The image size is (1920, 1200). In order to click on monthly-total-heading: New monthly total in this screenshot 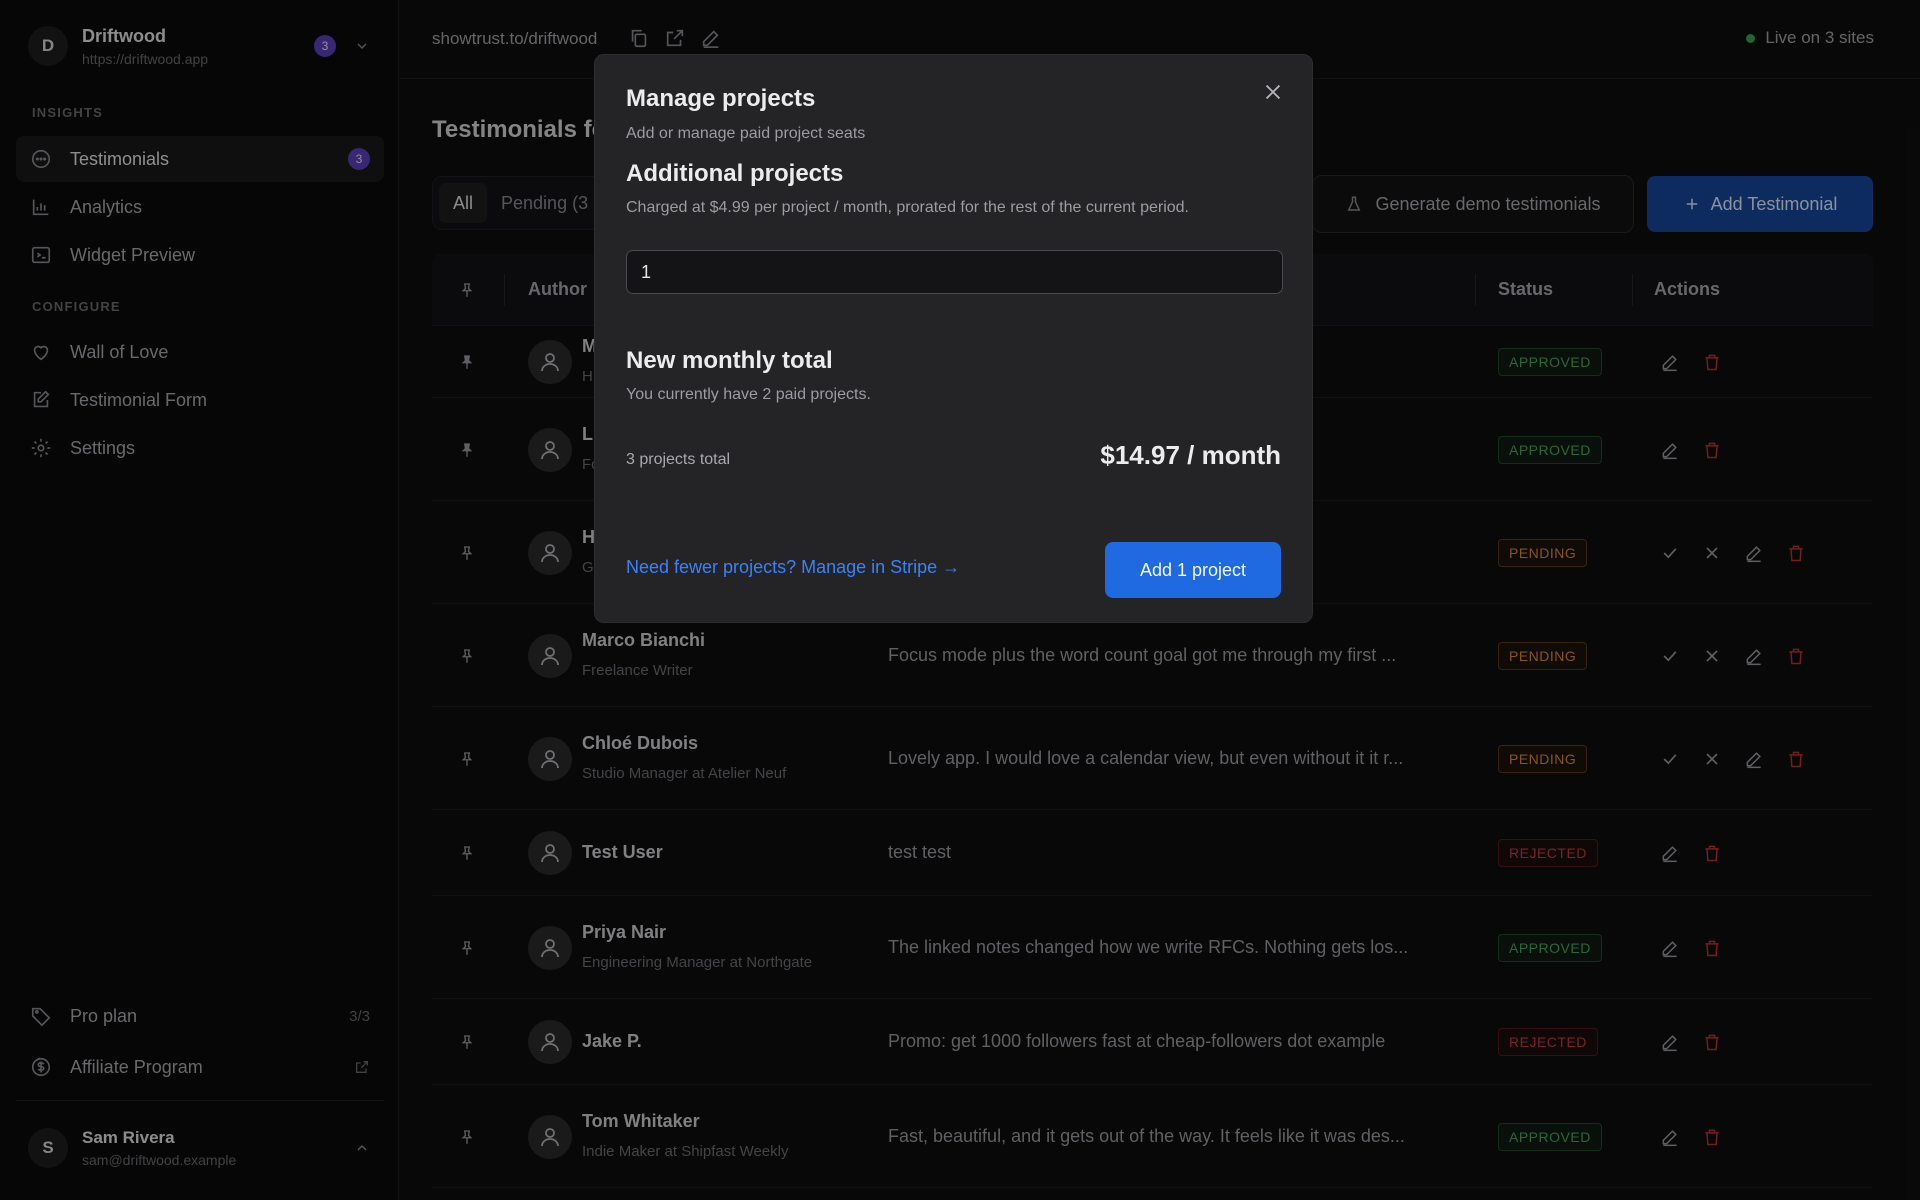, I will do `click(729, 360)`.